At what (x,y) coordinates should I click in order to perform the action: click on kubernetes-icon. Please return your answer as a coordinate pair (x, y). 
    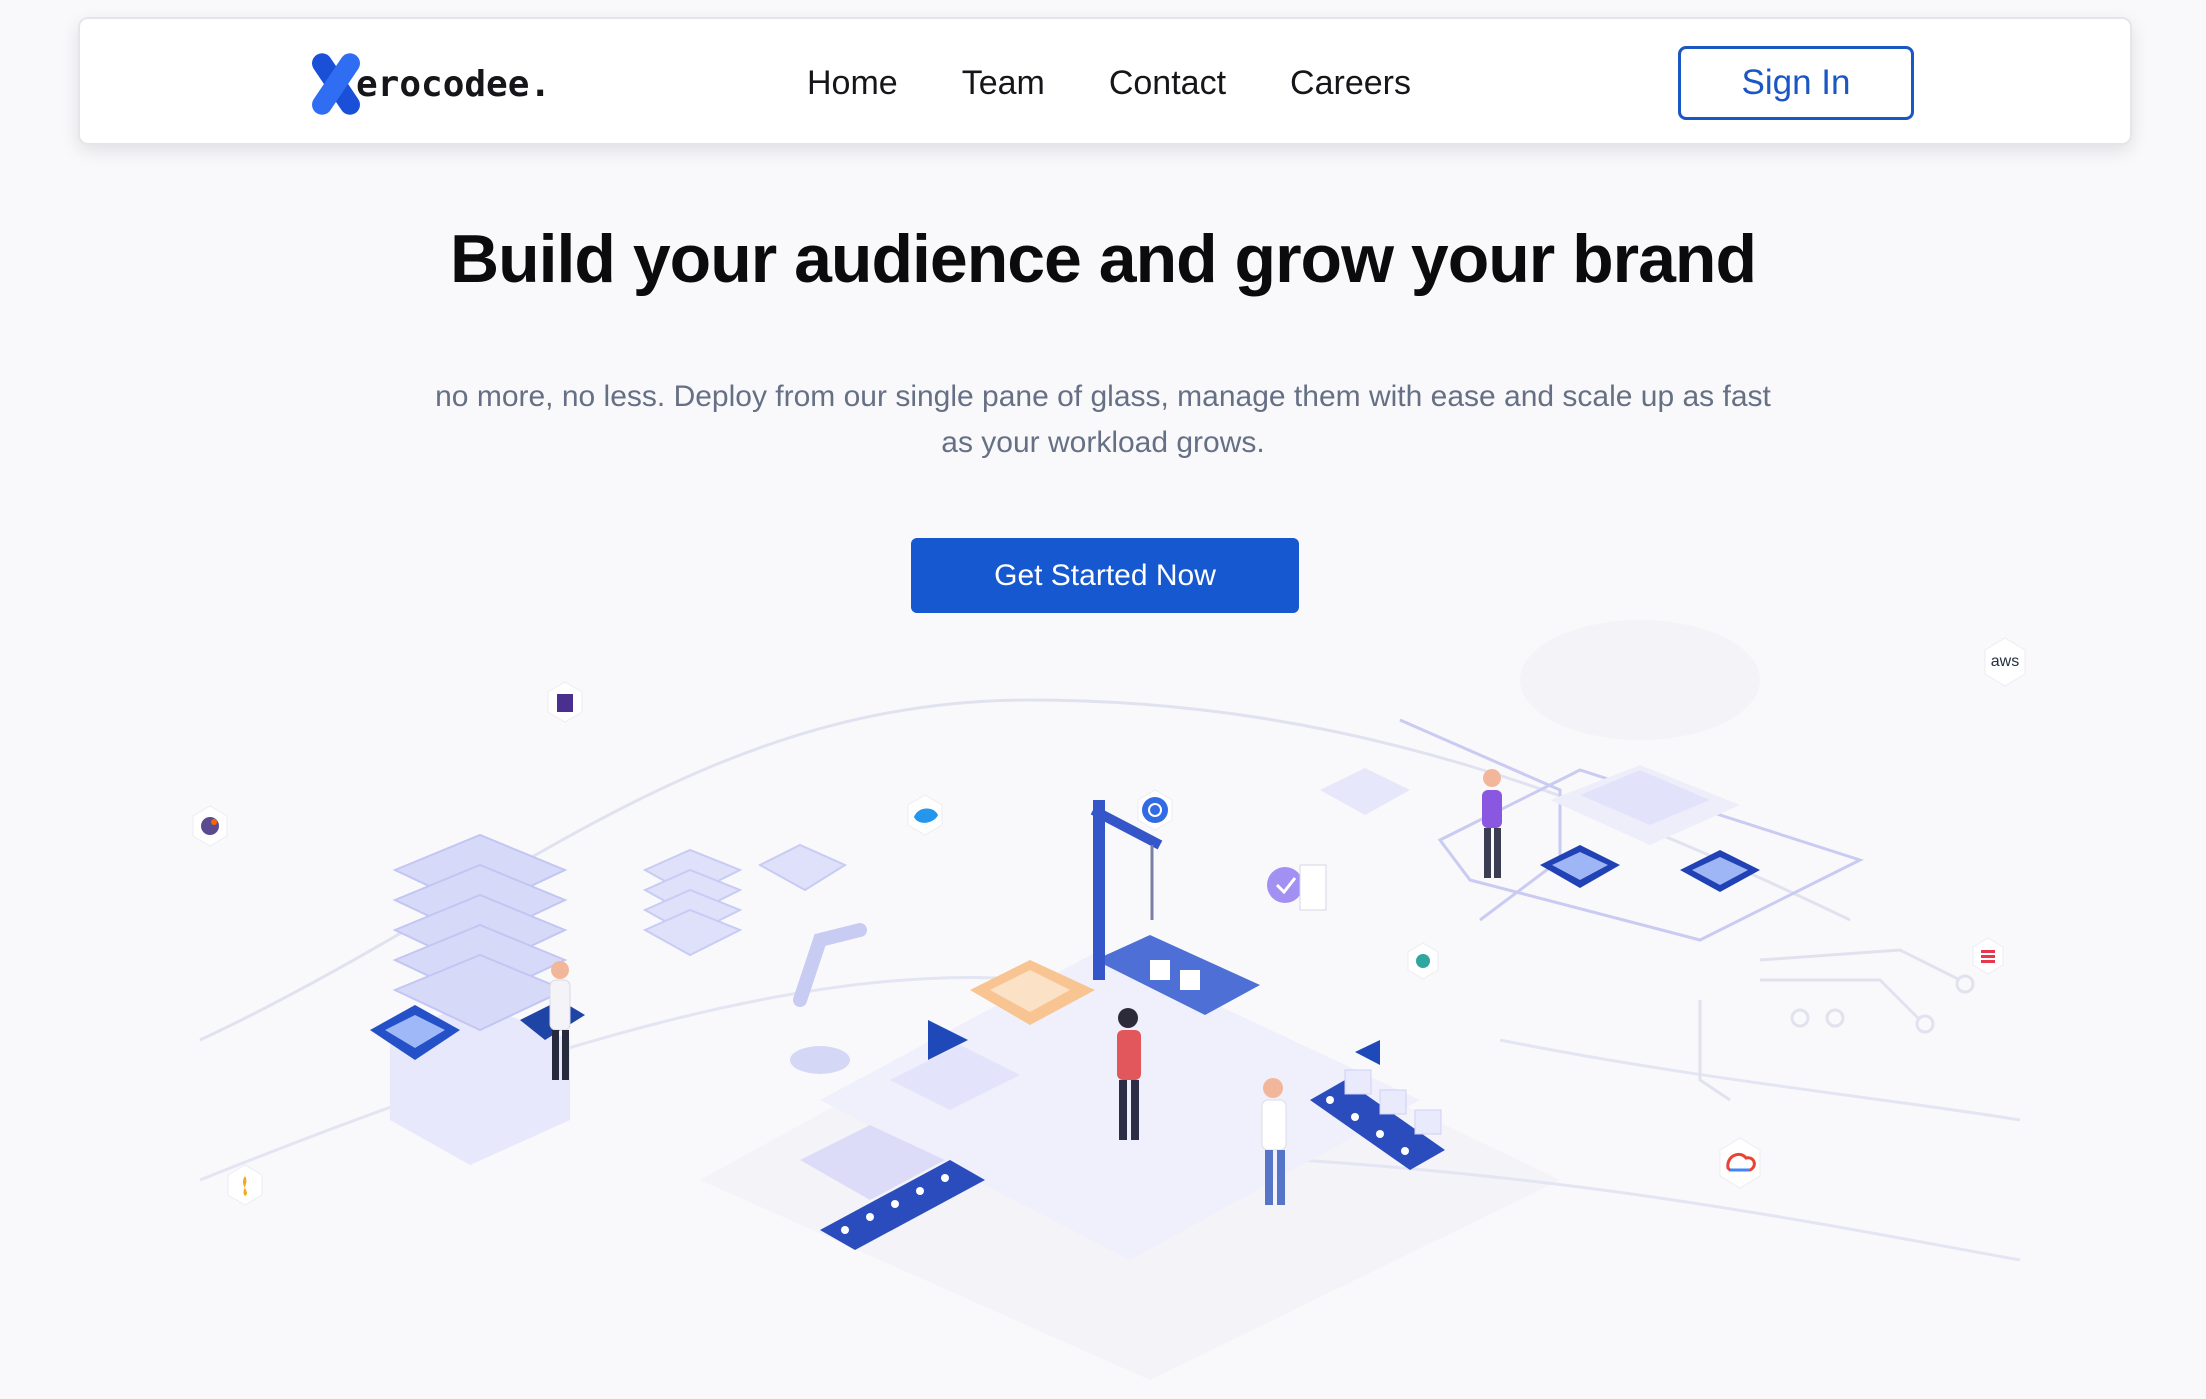
    Looking at the image, I should click on (1155, 810).